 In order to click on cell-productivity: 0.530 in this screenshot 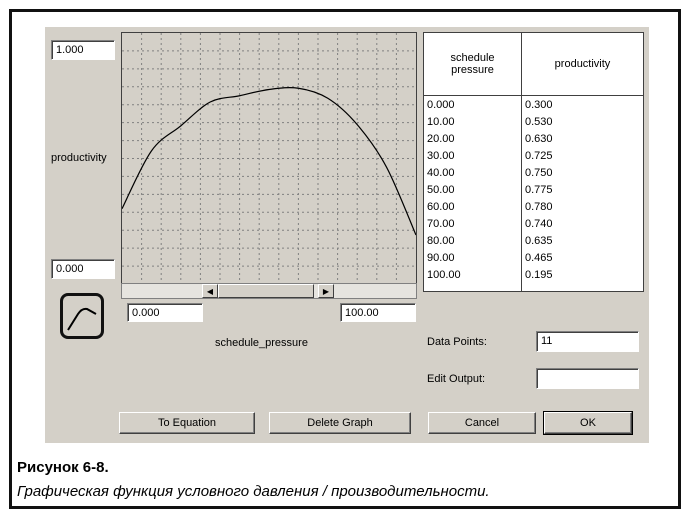, I will do `click(539, 122)`.